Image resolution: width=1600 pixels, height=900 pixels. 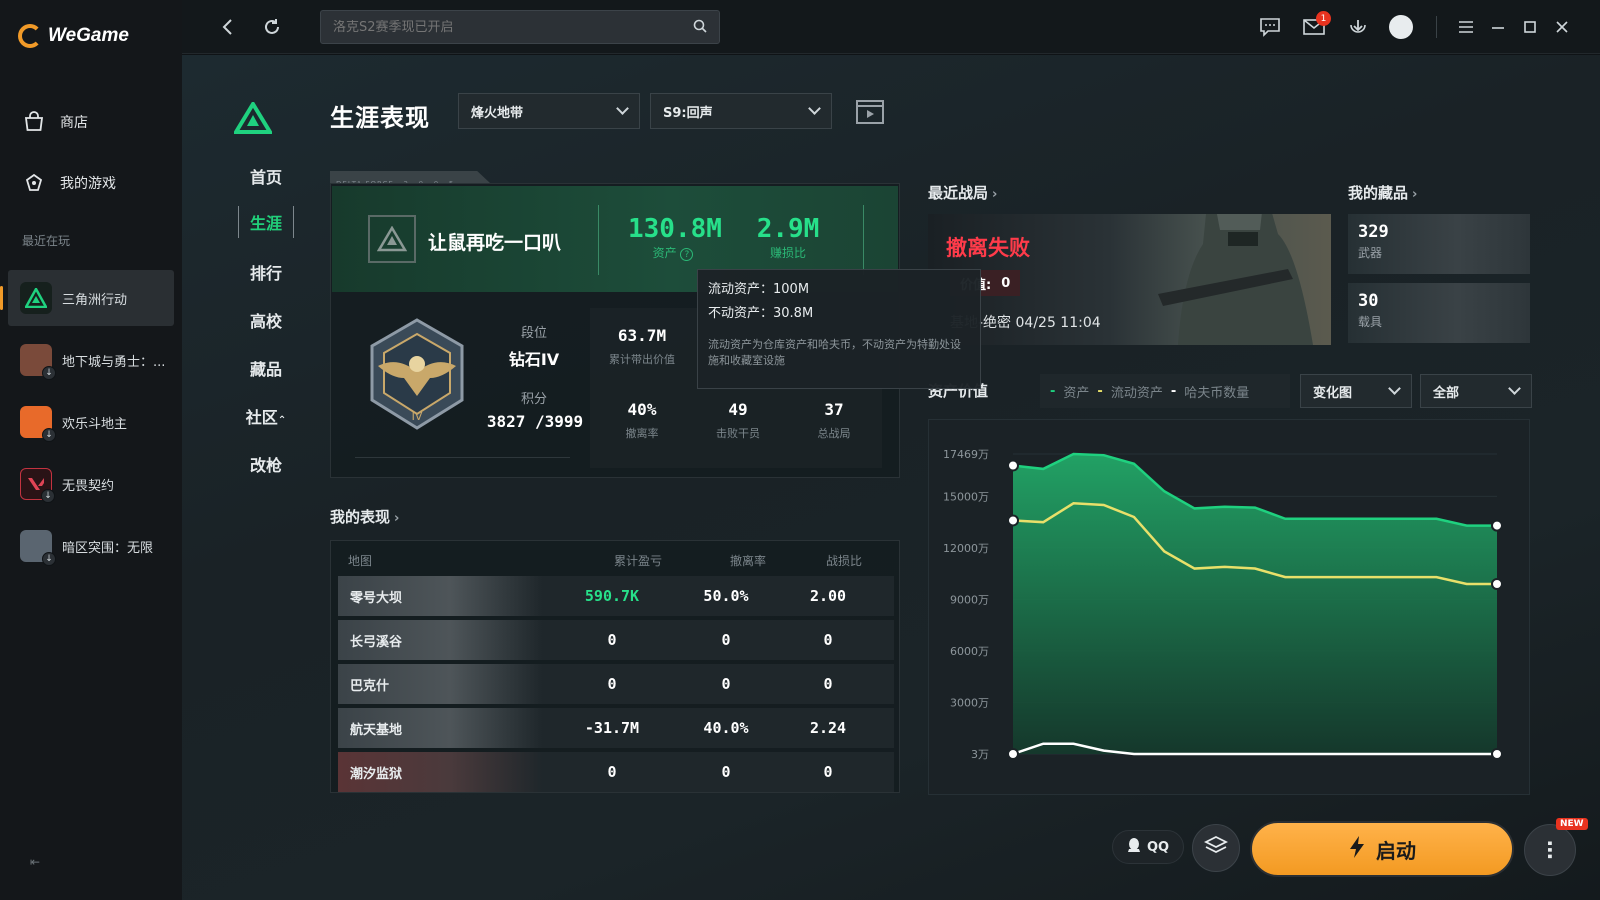 I want to click on topbar-divider, so click(x=1436, y=27).